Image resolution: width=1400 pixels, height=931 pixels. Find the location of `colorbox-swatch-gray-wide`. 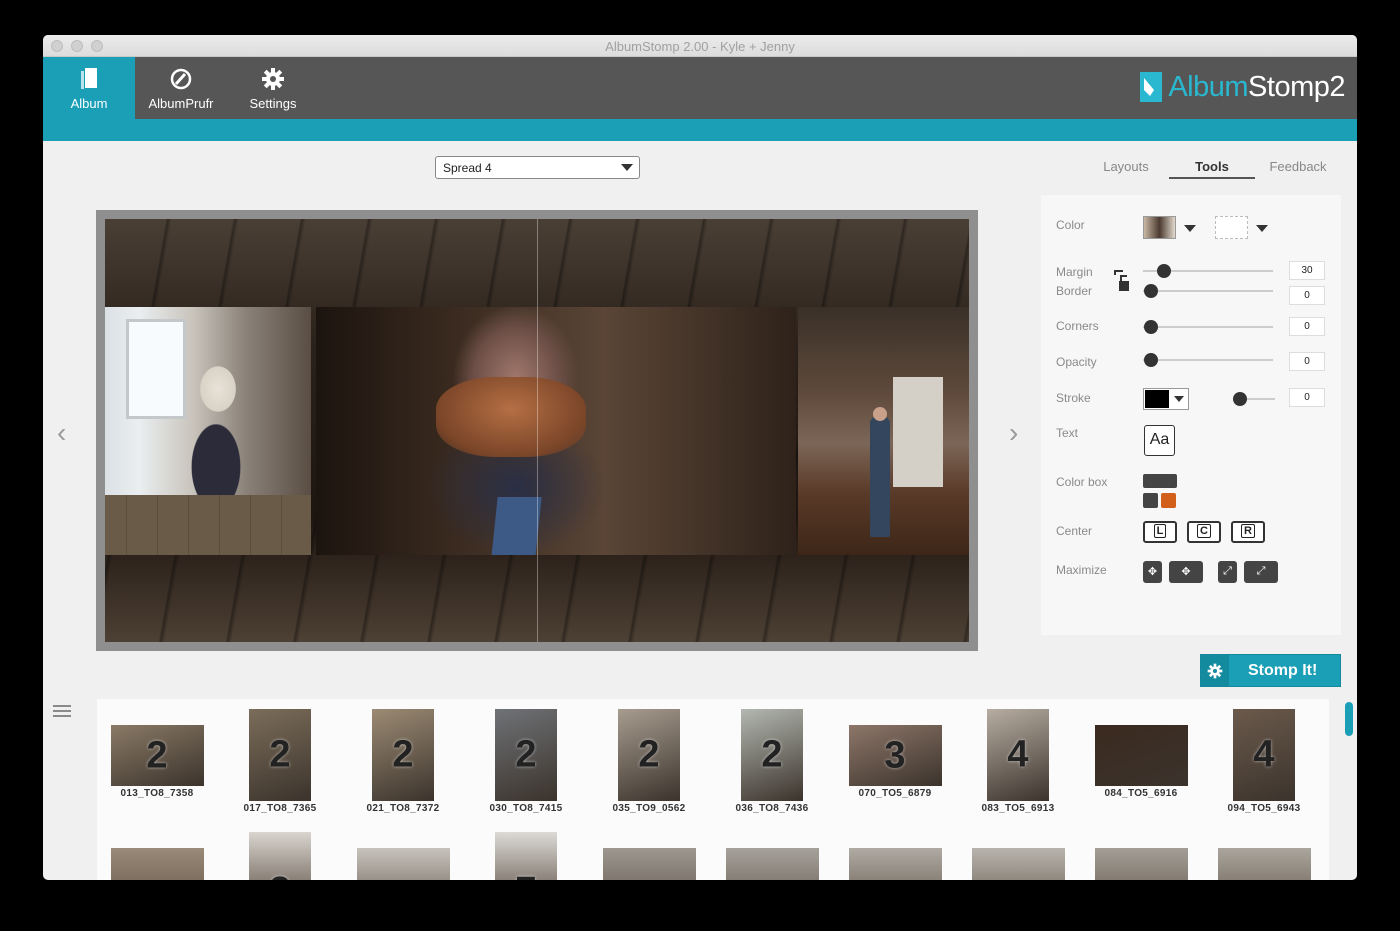

colorbox-swatch-gray-wide is located at coordinates (1160, 481).